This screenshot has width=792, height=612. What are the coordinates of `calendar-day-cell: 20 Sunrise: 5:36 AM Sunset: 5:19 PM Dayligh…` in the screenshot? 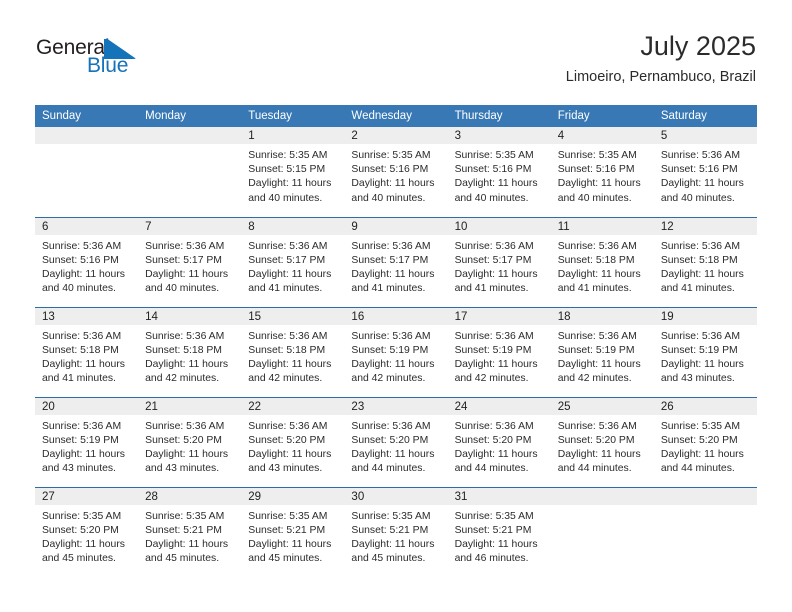 It's located at (87, 441).